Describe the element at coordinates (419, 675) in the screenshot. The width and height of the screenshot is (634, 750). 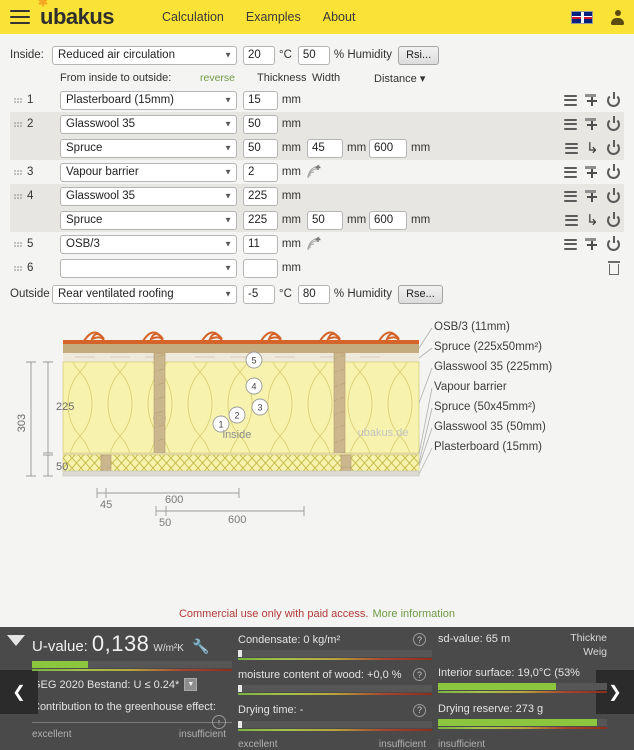
I see `moisture-help-icon: ?` at that location.